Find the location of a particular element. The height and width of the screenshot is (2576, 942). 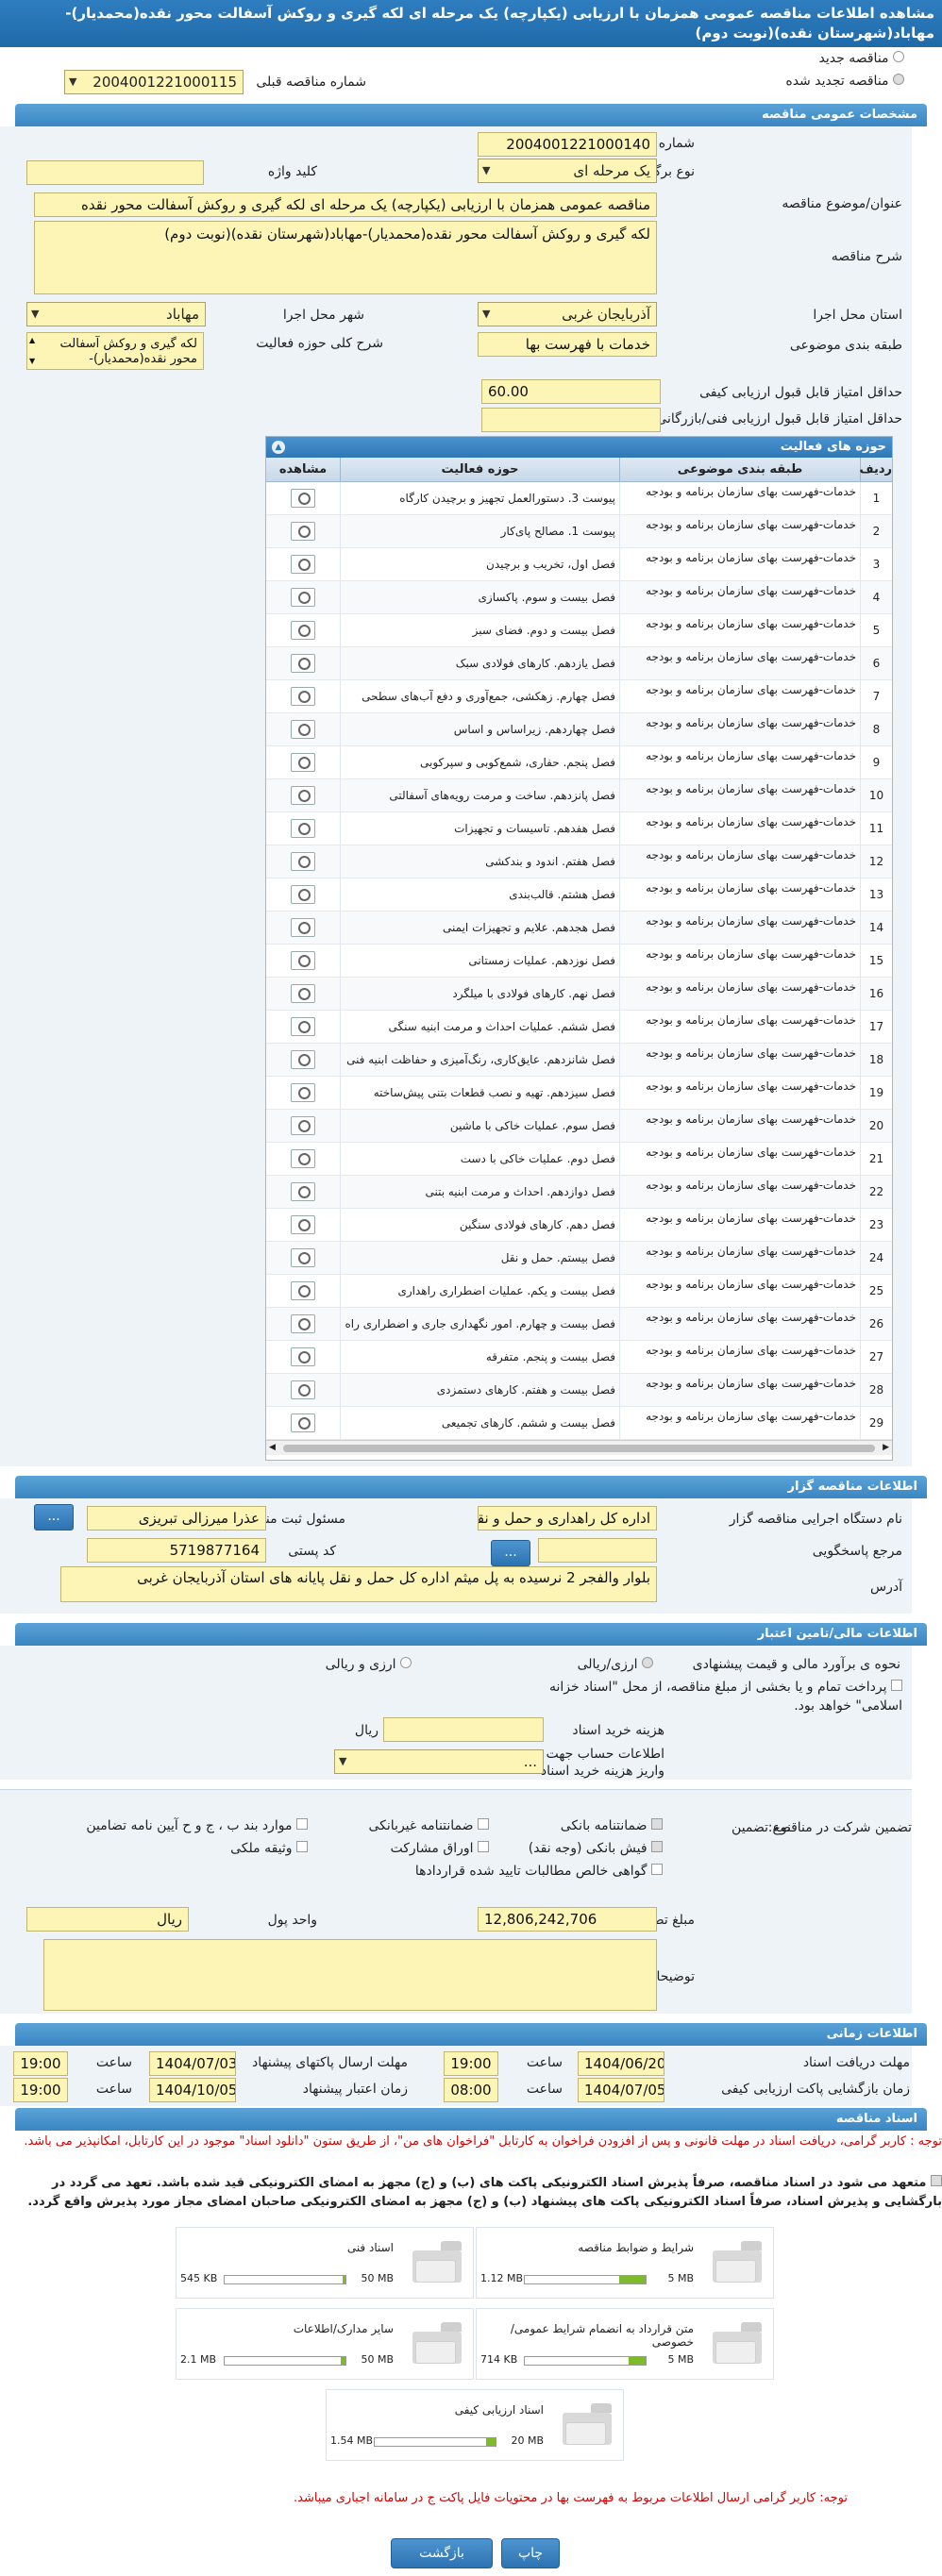

city-select: مهاباد ▼ is located at coordinates (116, 314).